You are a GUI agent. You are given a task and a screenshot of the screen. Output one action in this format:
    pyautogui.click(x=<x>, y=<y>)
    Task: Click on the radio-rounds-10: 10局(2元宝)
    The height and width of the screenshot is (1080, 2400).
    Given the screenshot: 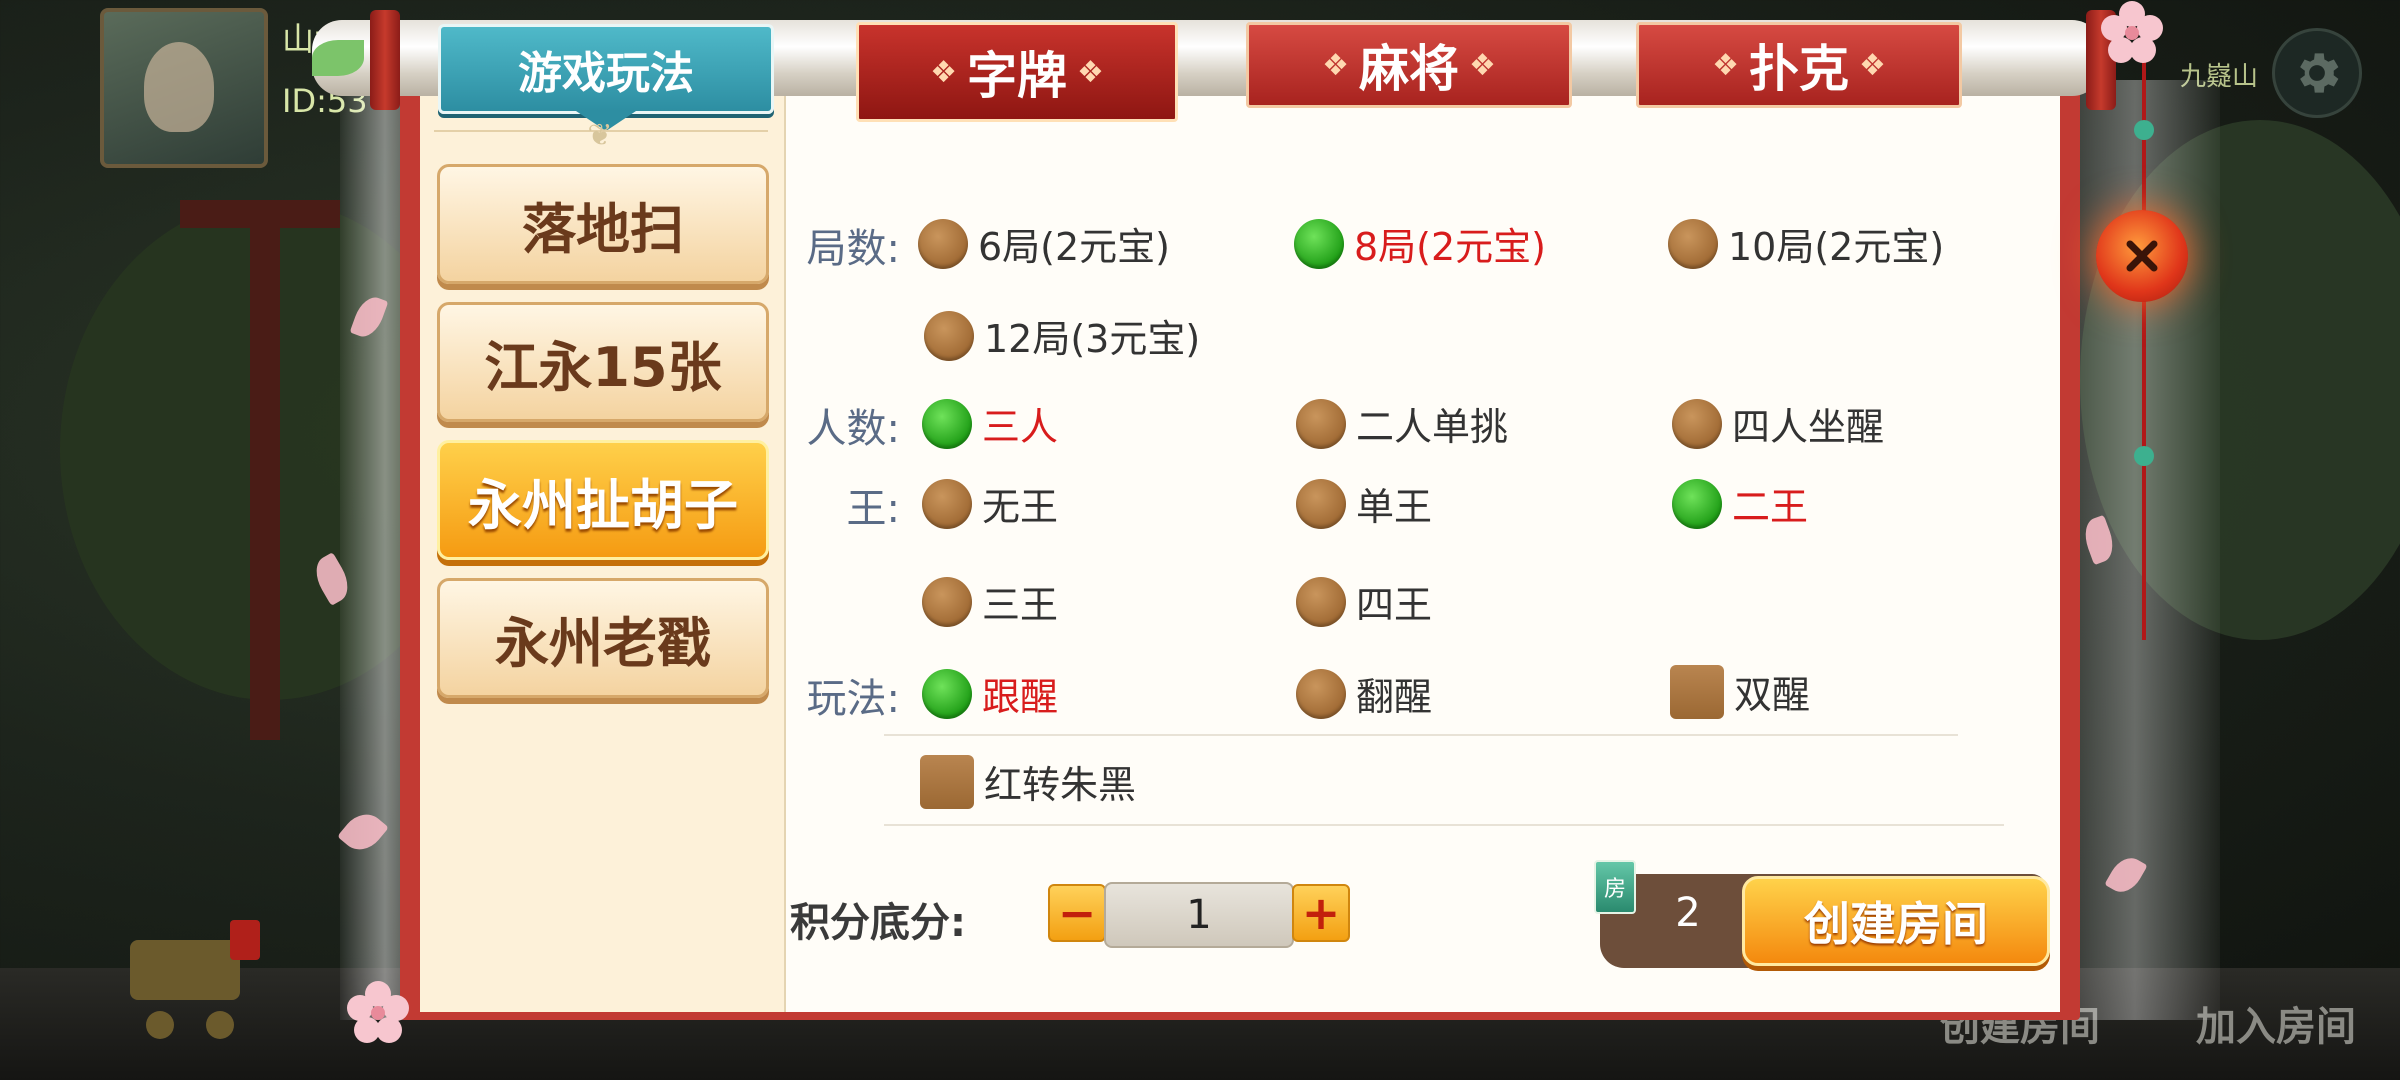 What is the action you would take?
    pyautogui.click(x=1806, y=243)
    